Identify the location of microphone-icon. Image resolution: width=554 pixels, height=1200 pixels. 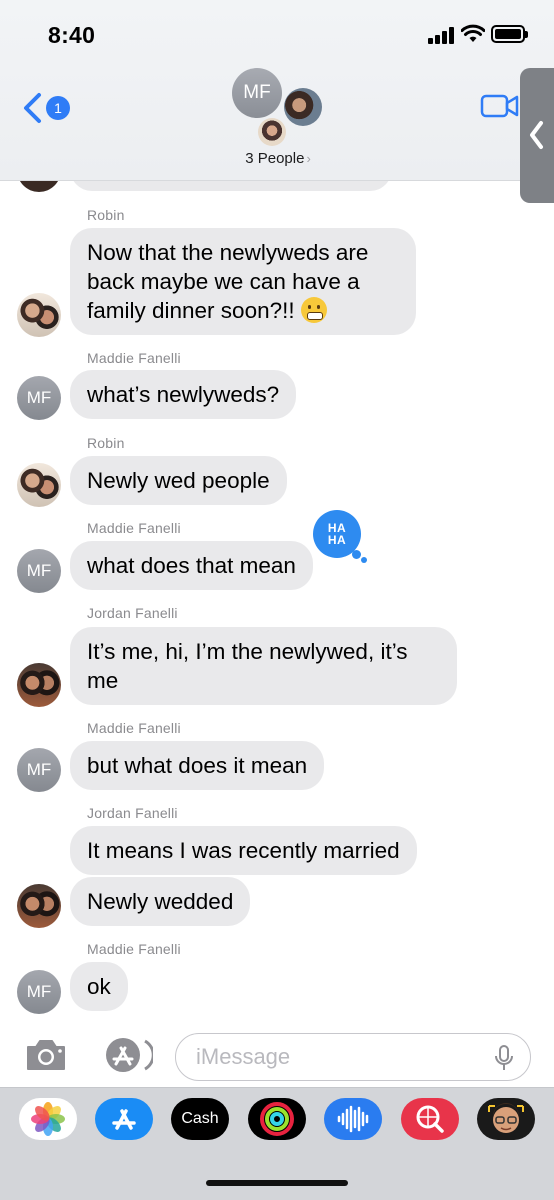
(504, 1058).